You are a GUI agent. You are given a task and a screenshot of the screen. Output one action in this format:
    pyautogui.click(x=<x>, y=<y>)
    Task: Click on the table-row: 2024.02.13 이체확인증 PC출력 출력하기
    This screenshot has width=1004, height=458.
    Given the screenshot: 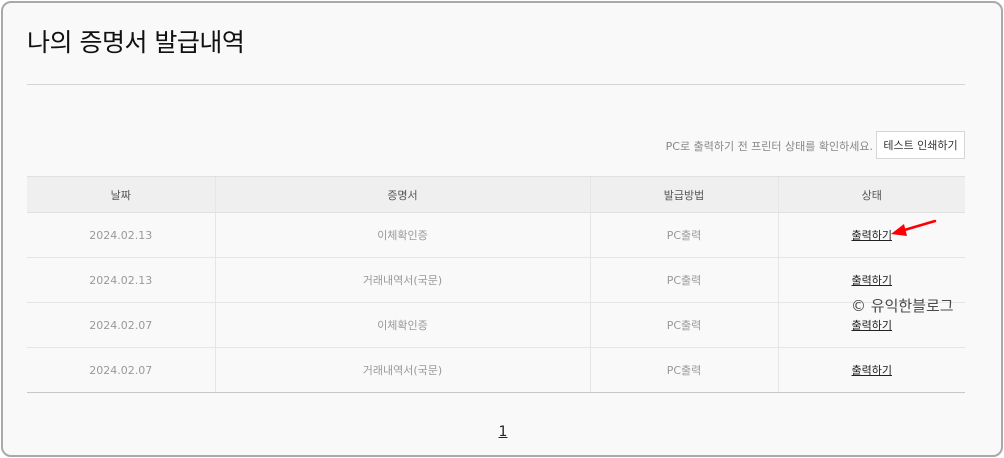 What is the action you would take?
    pyautogui.click(x=496, y=235)
    